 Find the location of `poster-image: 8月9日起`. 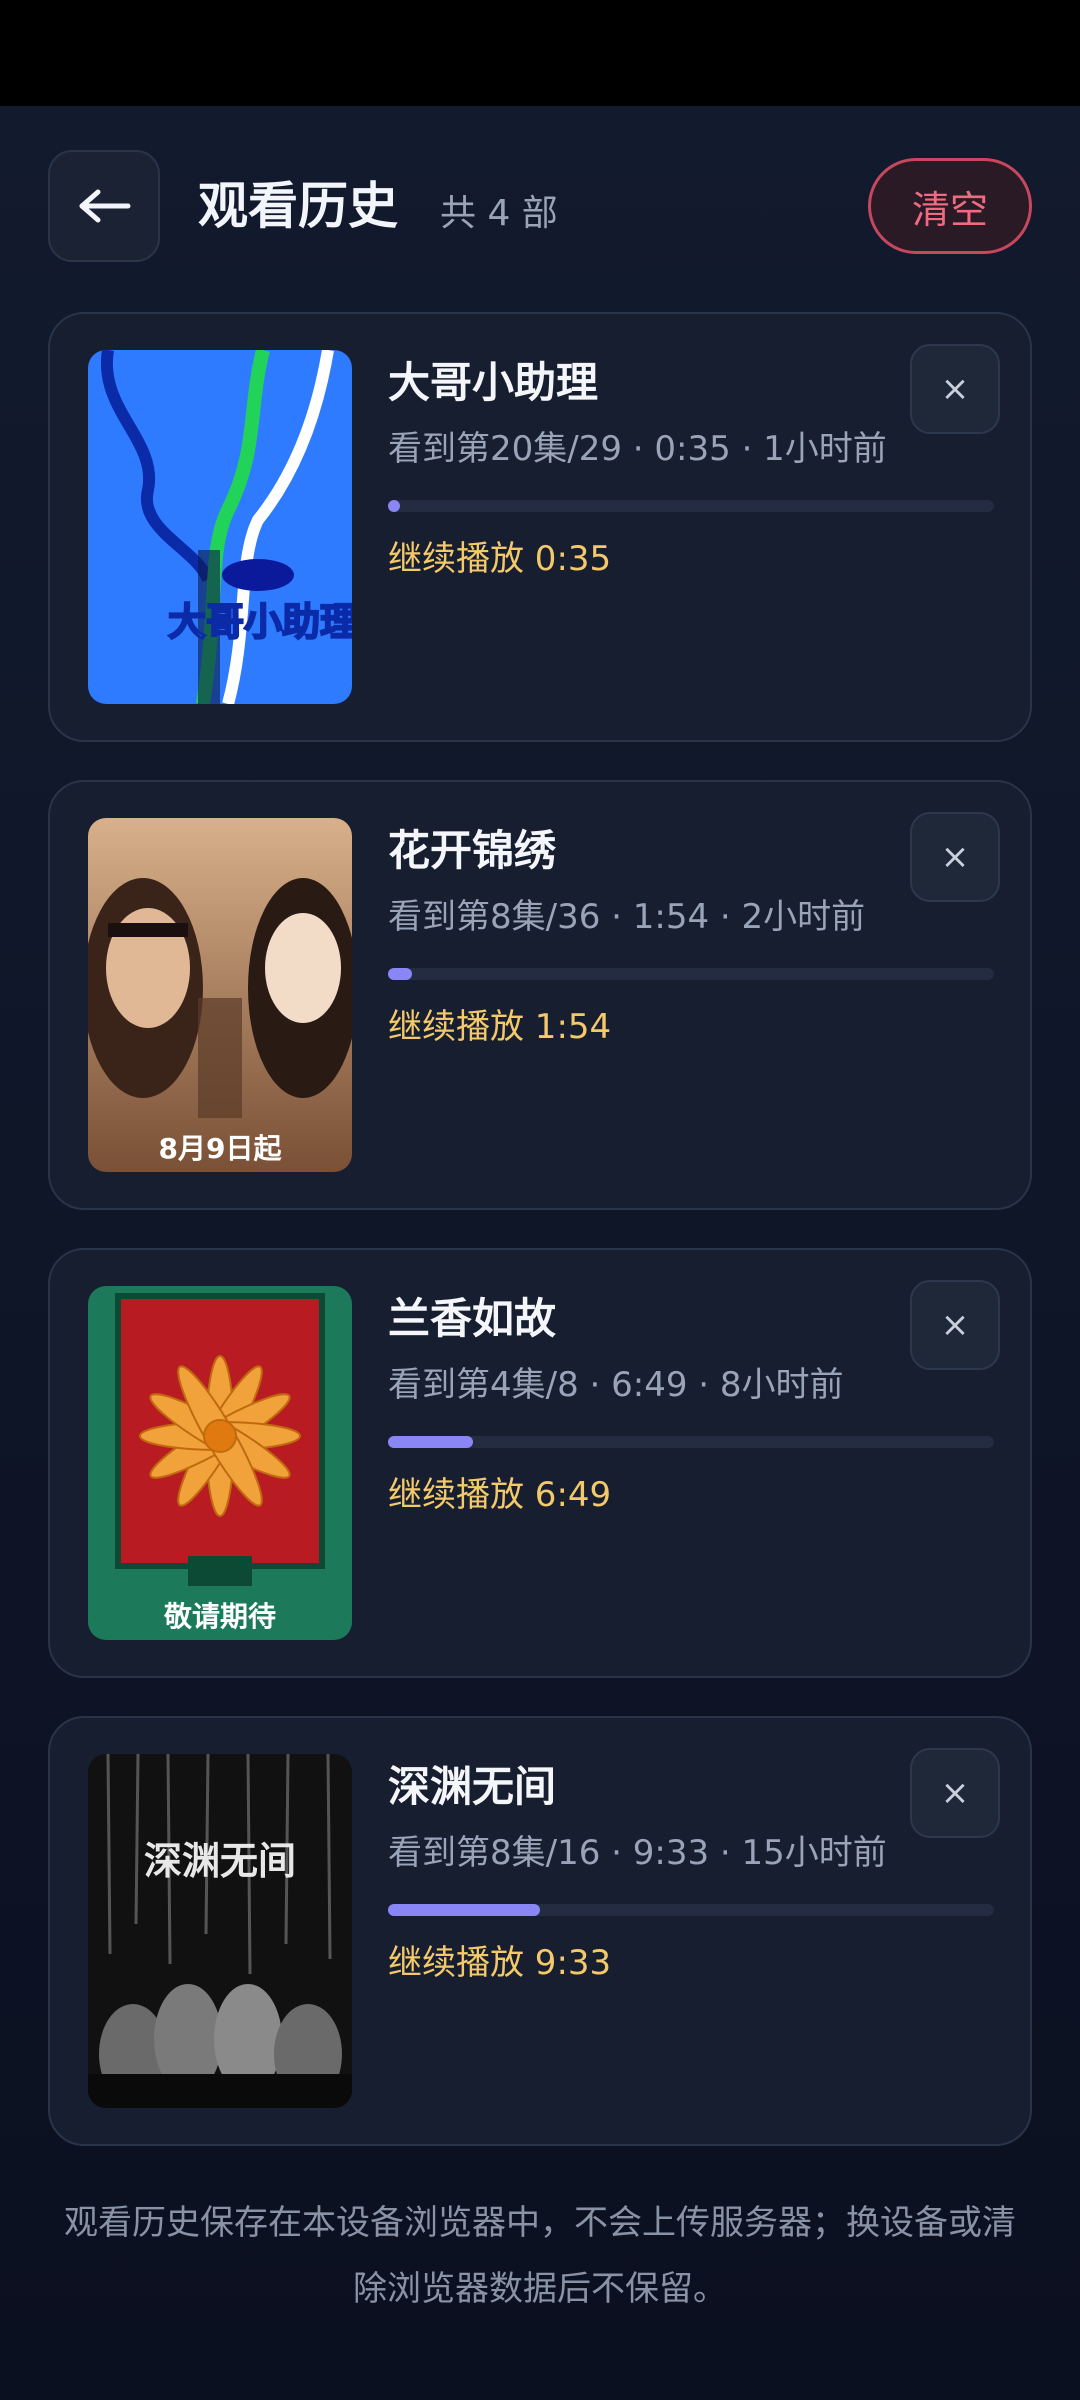

poster-image: 8月9日起 is located at coordinates (220, 995).